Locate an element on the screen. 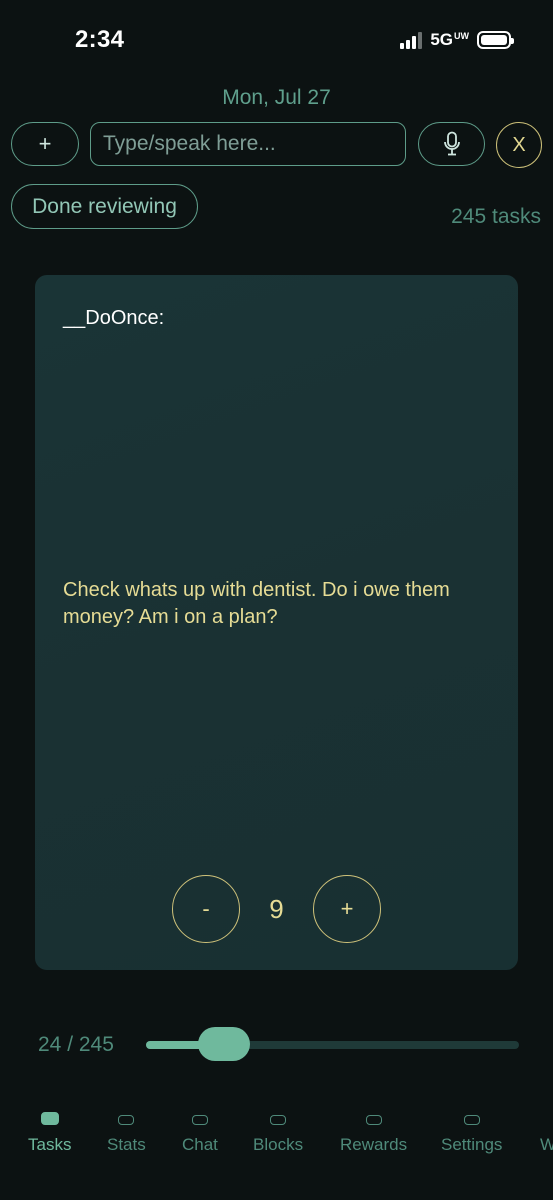  status-indicators: 5GUW is located at coordinates (457, 40).